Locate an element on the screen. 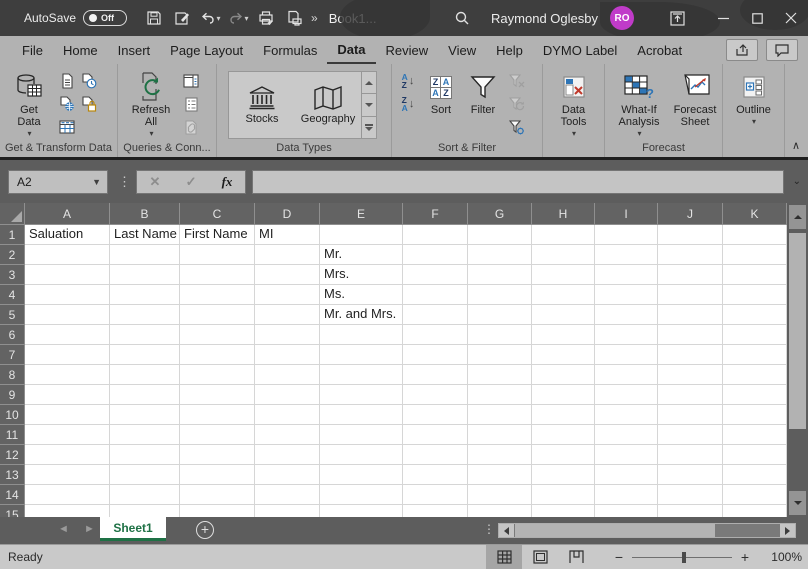 The image size is (808, 569). name-box: A2 ▼ is located at coordinates (58, 181).